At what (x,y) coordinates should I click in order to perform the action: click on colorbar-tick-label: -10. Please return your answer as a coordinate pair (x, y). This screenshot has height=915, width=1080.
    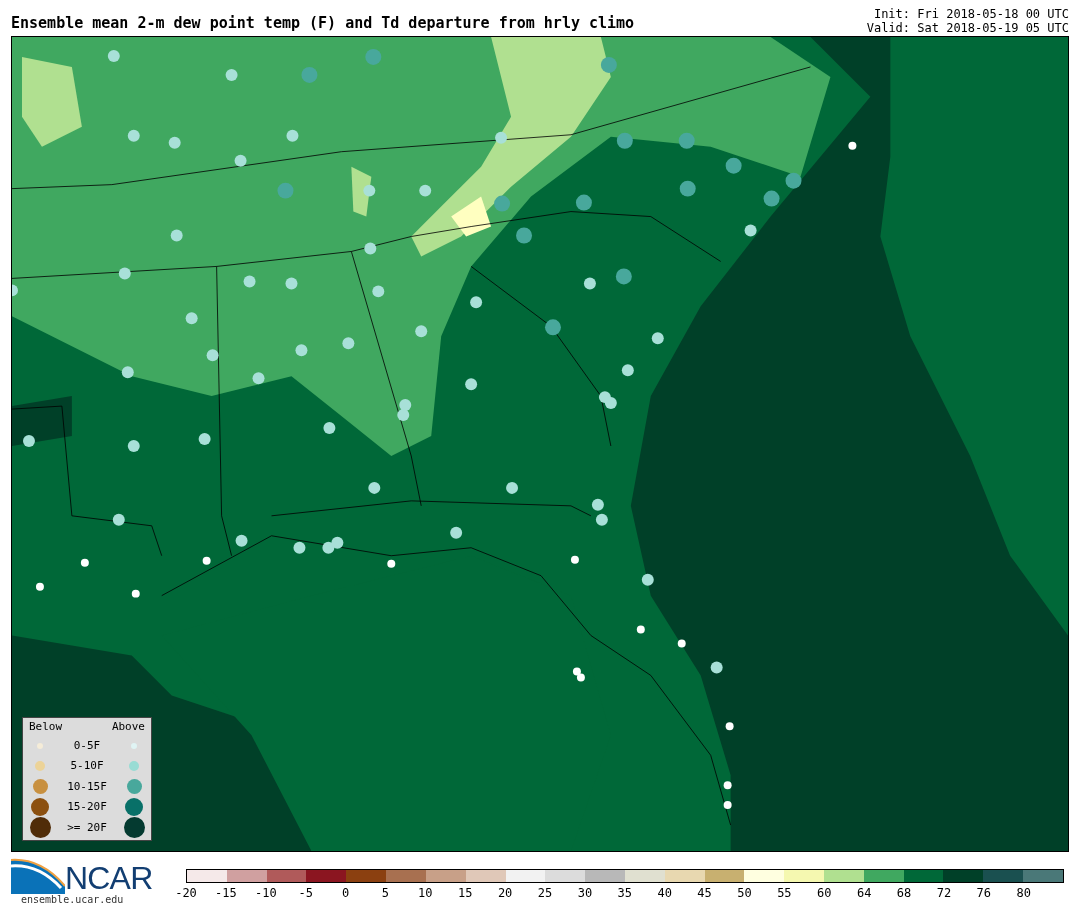
    Looking at the image, I should click on (265, 893).